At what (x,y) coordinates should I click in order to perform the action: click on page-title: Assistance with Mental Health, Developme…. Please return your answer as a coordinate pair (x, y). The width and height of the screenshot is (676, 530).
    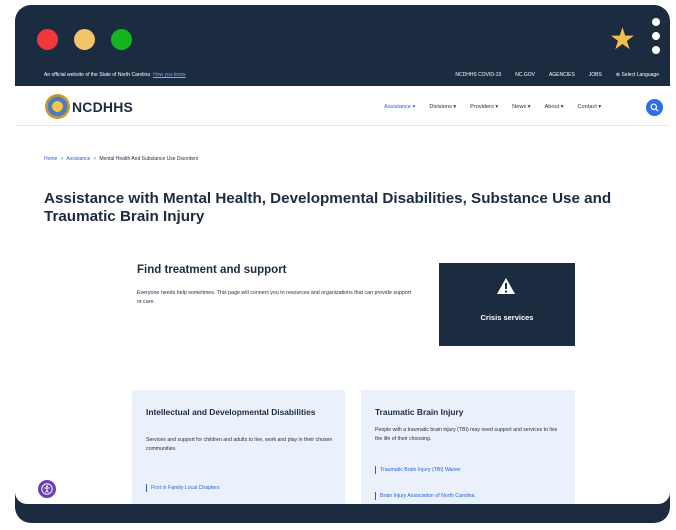
    Looking at the image, I should click on (328, 207).